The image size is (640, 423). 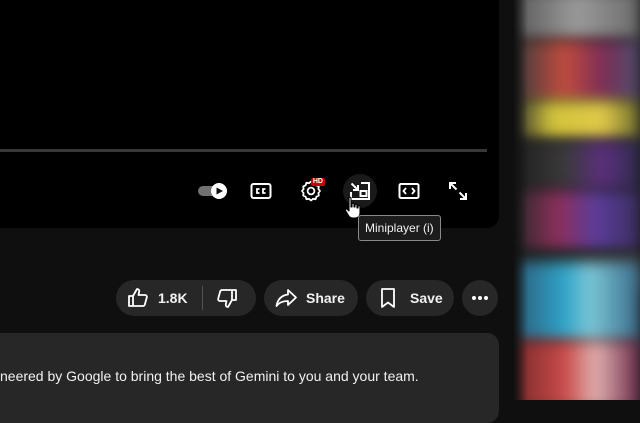 I want to click on save-label: Save, so click(x=426, y=298).